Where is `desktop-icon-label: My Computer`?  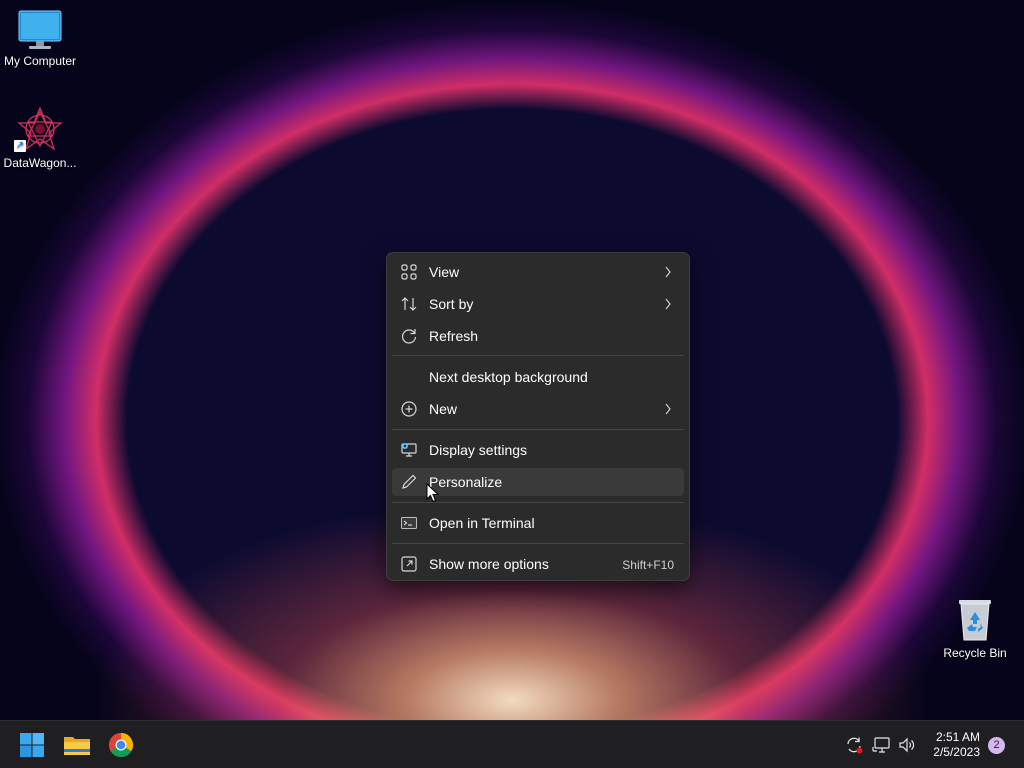 desktop-icon-label: My Computer is located at coordinates (40, 61).